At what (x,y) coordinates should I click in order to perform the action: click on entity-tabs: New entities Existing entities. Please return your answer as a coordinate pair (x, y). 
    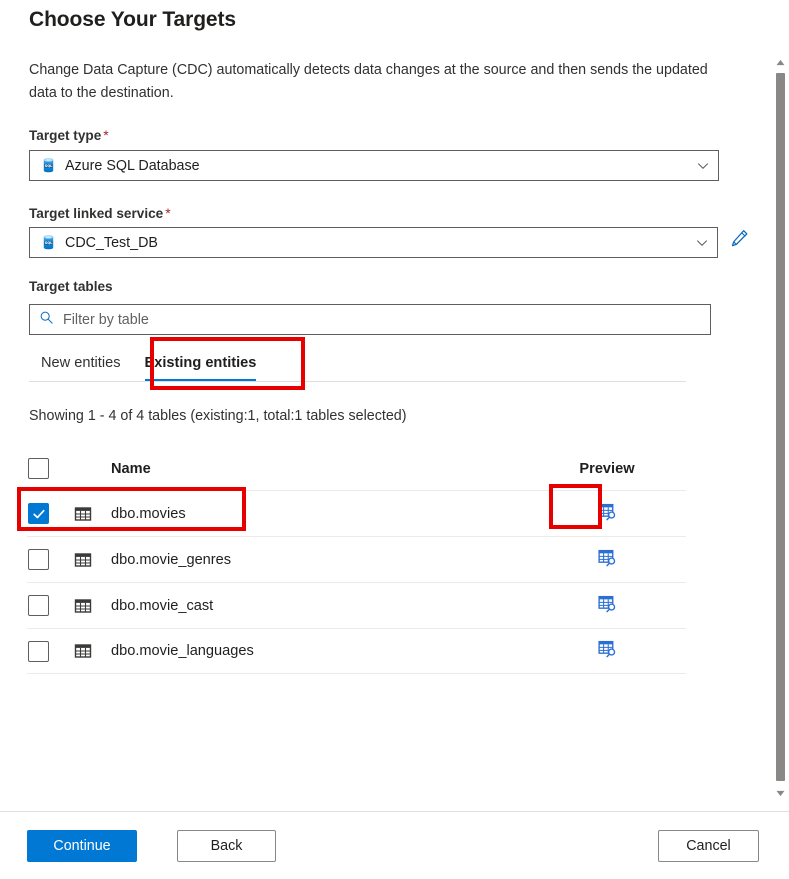
    Looking at the image, I should click on (357, 363).